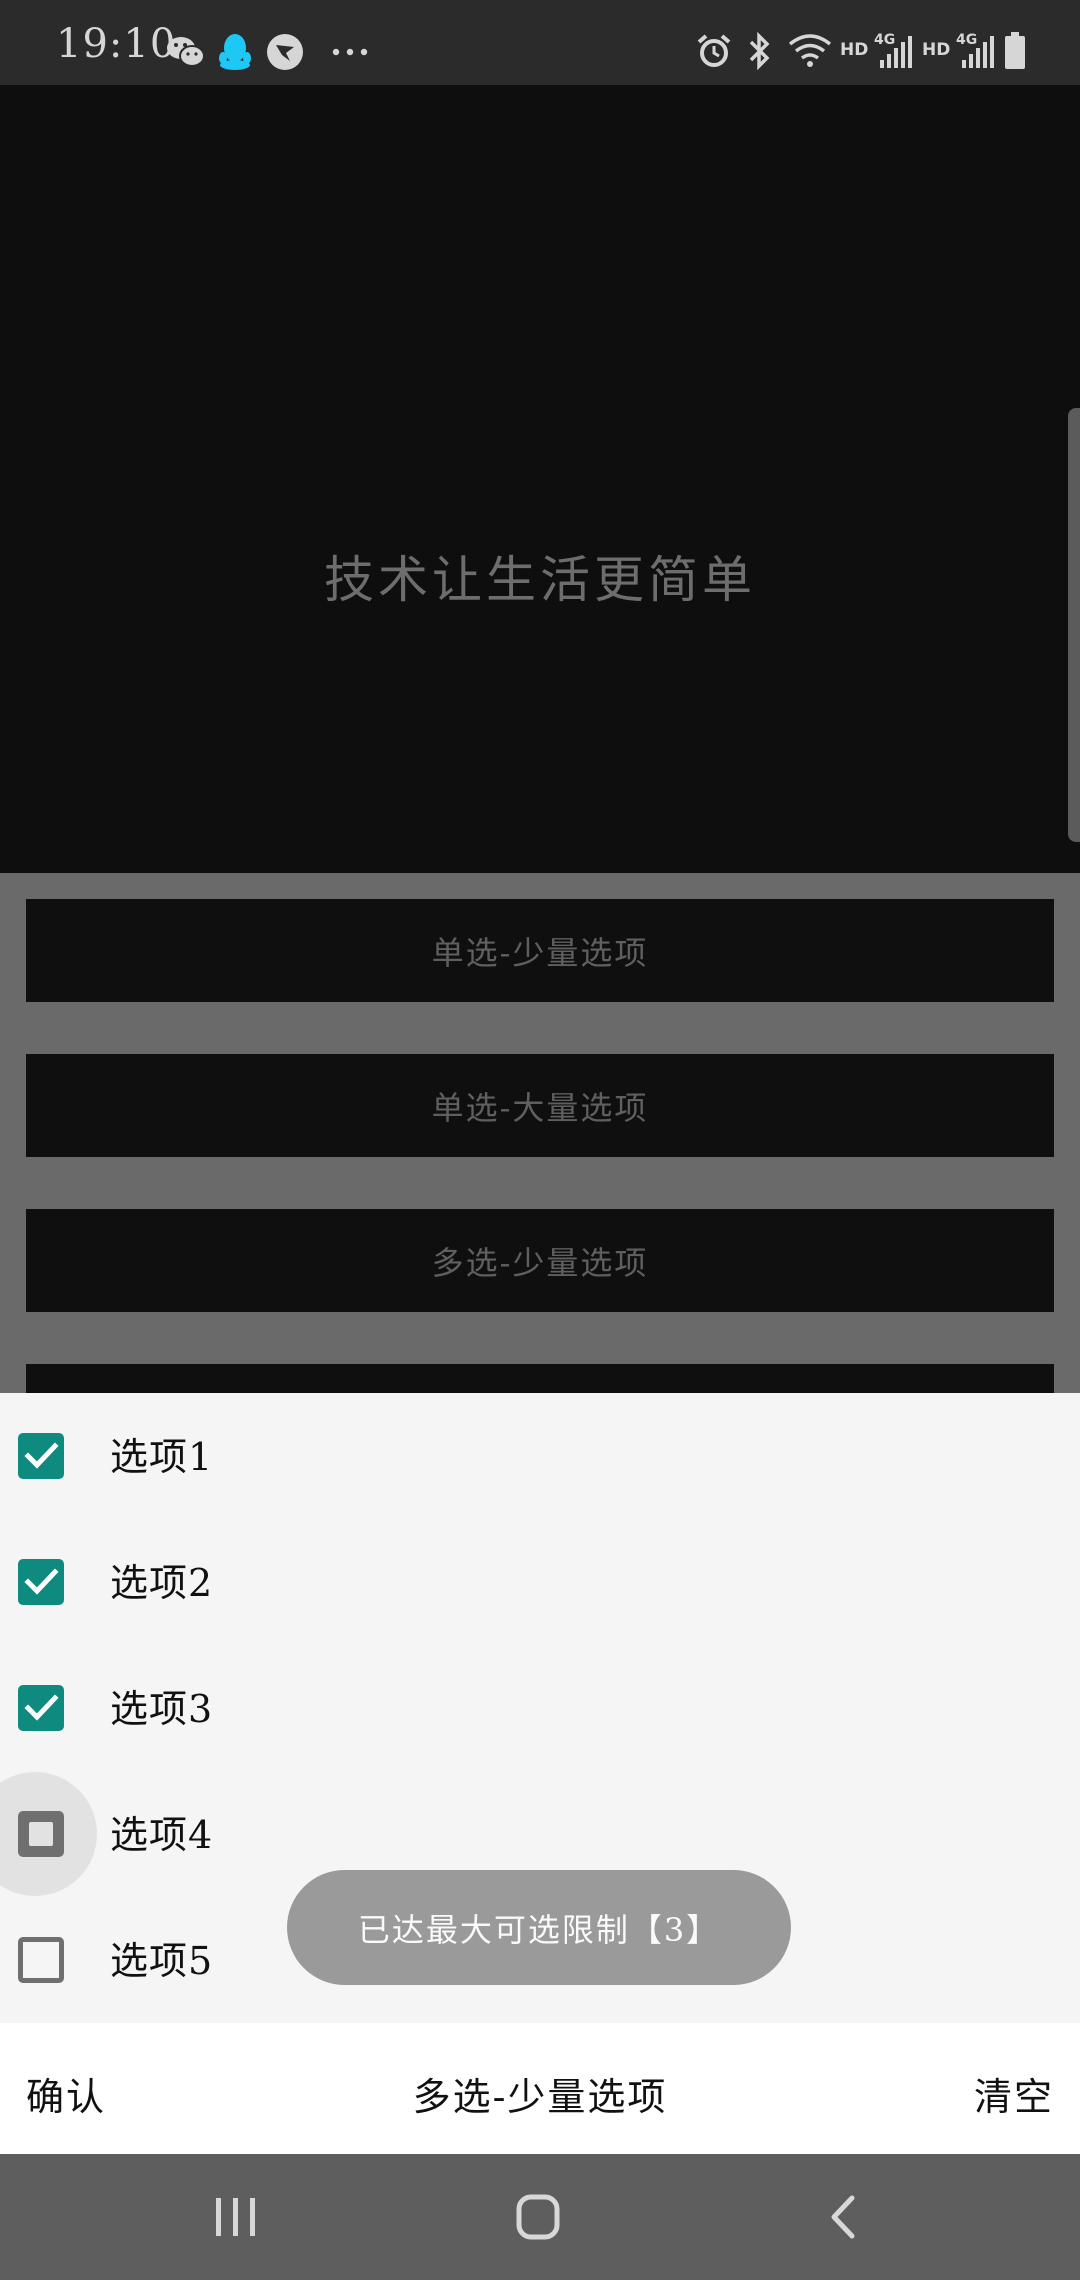 The image size is (1080, 2280). Describe the element at coordinates (116, 44) in the screenshot. I see `status-time: 19:10` at that location.